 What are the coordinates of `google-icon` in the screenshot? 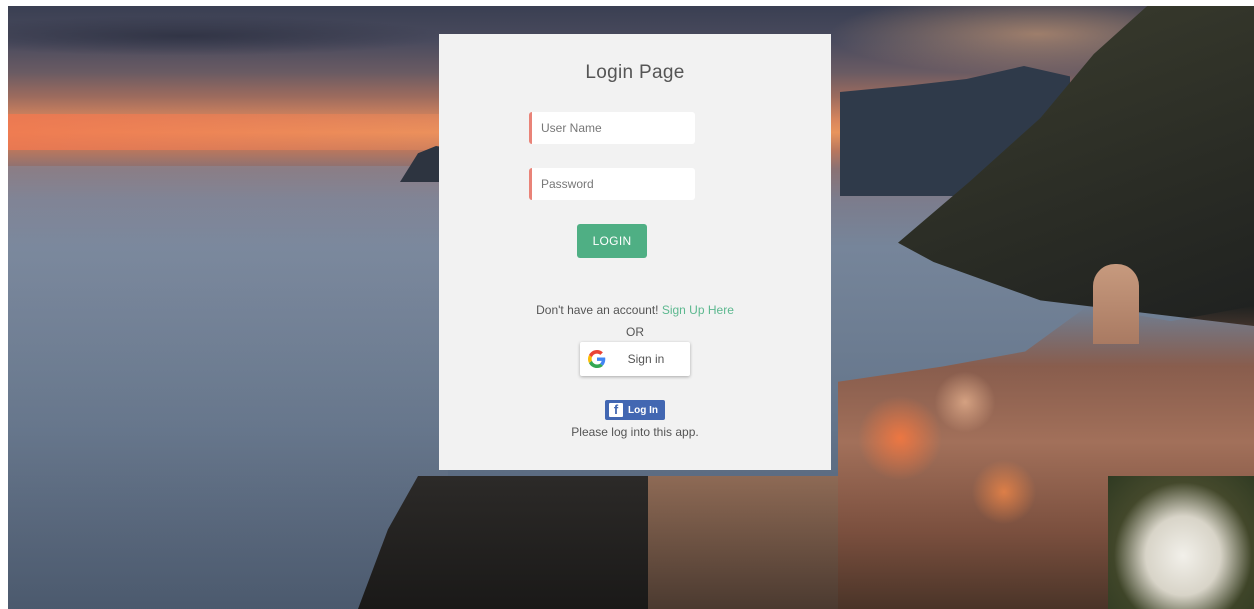 It's located at (597, 359).